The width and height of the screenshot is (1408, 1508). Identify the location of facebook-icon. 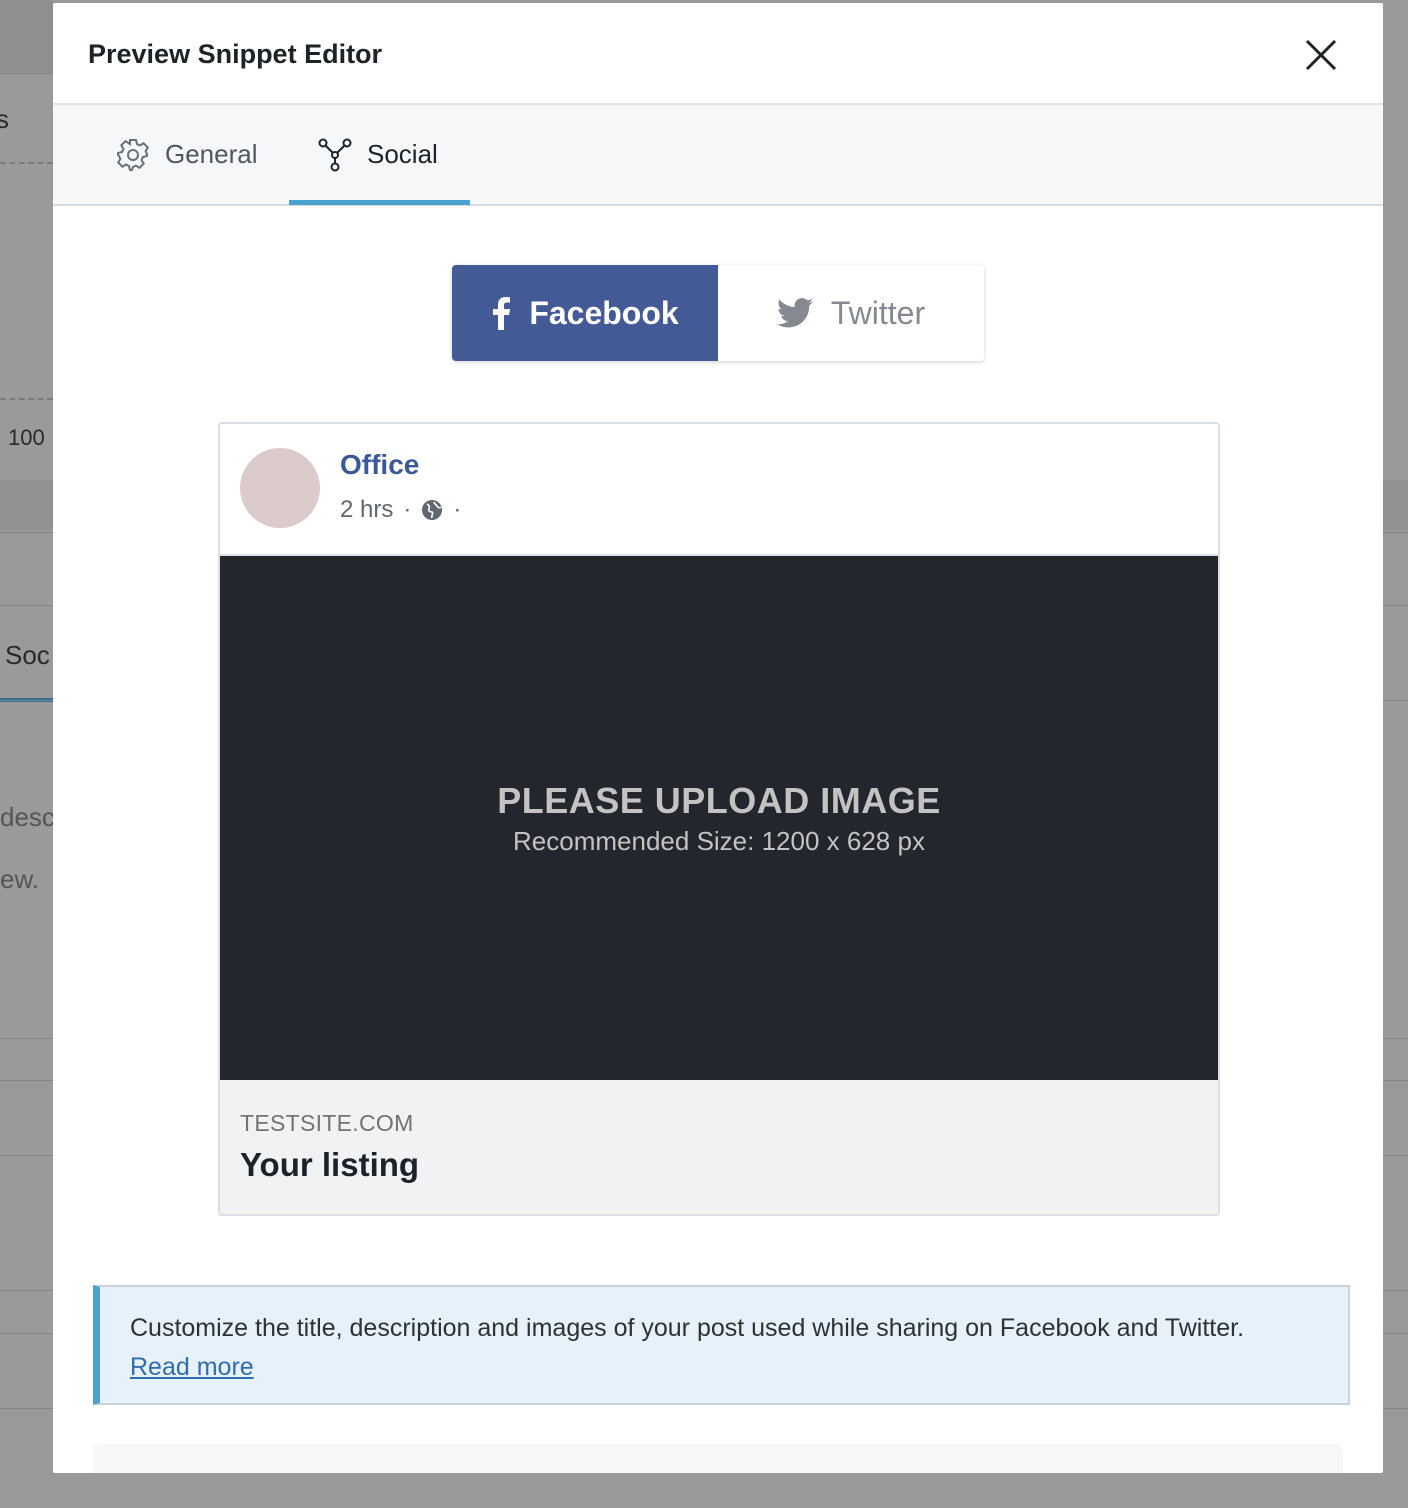
(502, 313).